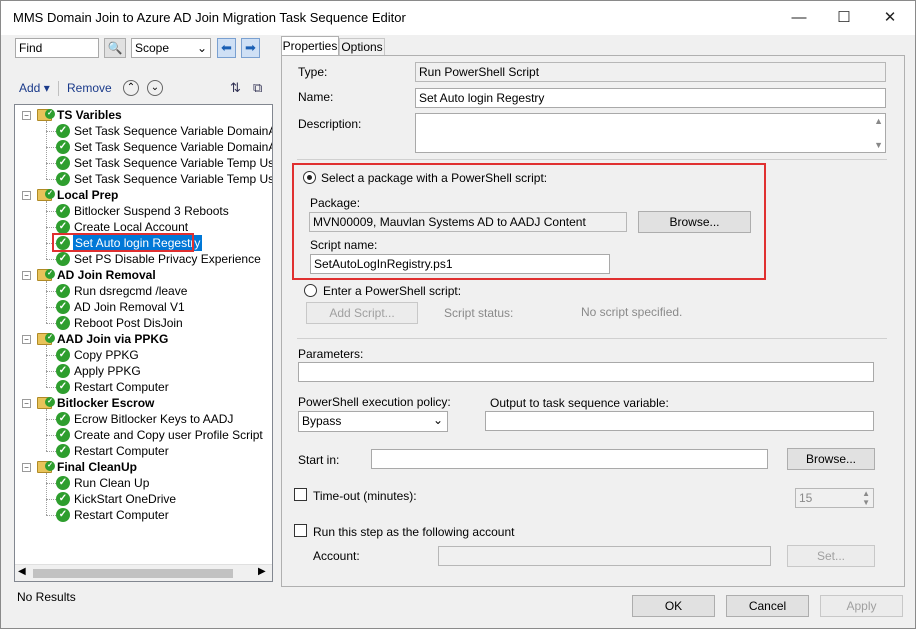 The height and width of the screenshot is (629, 916). I want to click on radio-enter-script-label: Enter a PowerShell script:, so click(392, 291).